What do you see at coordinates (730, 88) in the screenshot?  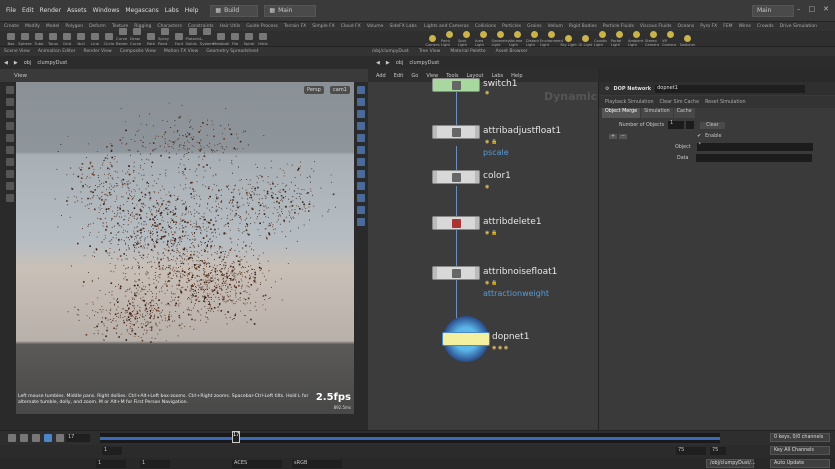 I see `param-node-name: dopnet1` at bounding box center [730, 88].